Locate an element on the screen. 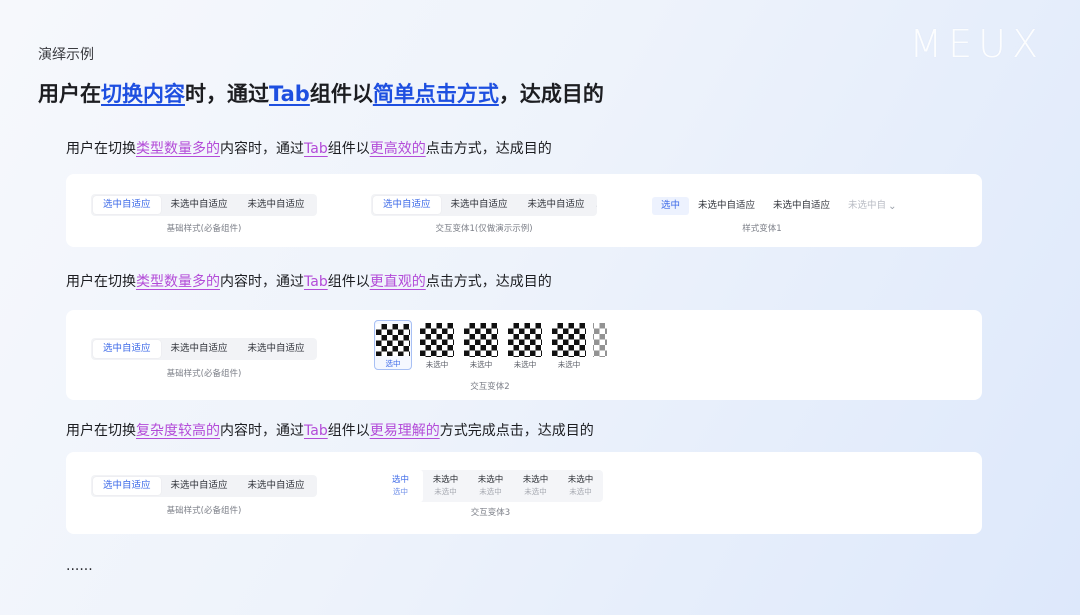 The width and height of the screenshot is (1080, 615). title-highlight: 简单点击方式 is located at coordinates (435, 94).